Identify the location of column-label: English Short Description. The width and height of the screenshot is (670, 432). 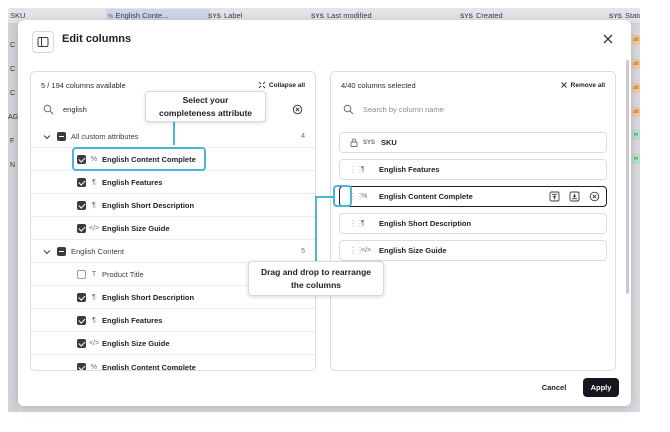
(425, 223).